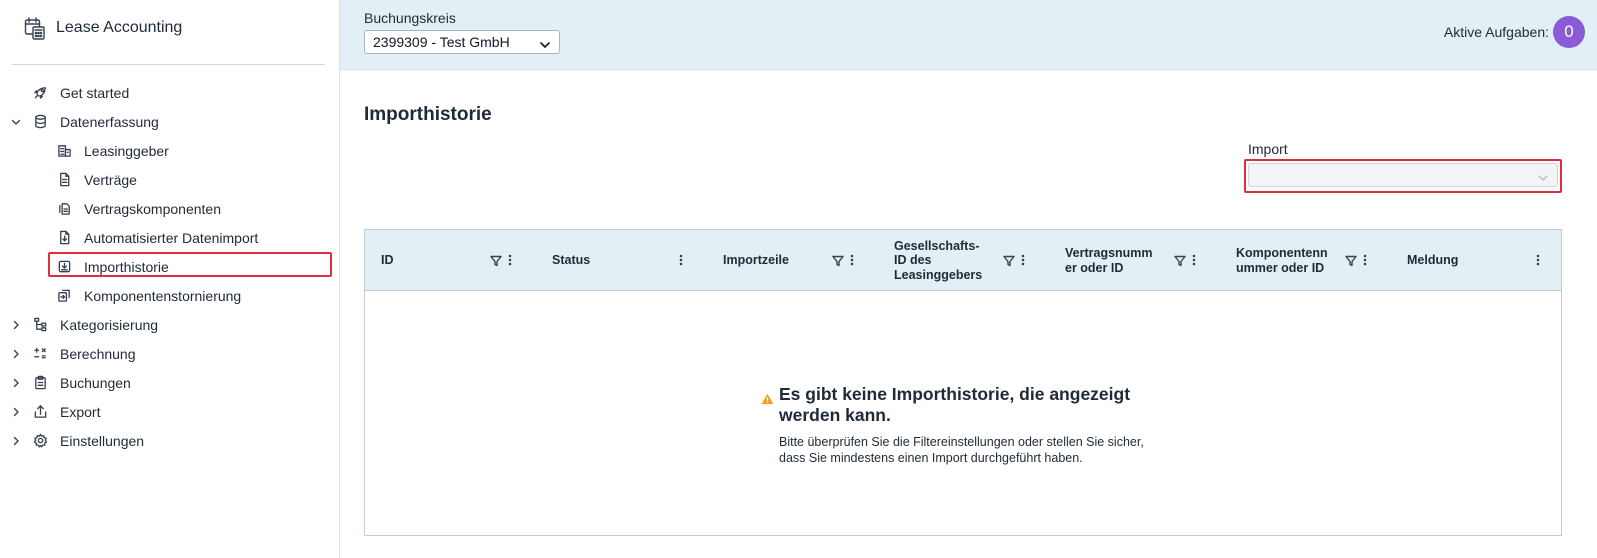  What do you see at coordinates (95, 92) in the screenshot?
I see `sidebar-item-label: Get started` at bounding box center [95, 92].